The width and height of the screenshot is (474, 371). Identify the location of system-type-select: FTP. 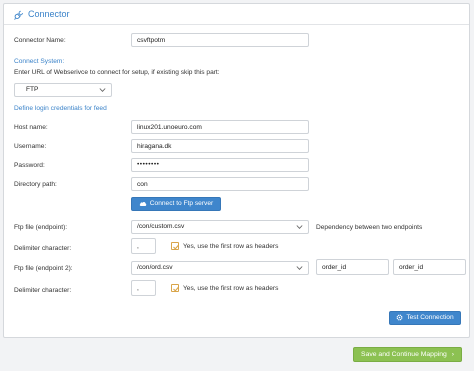
(63, 90).